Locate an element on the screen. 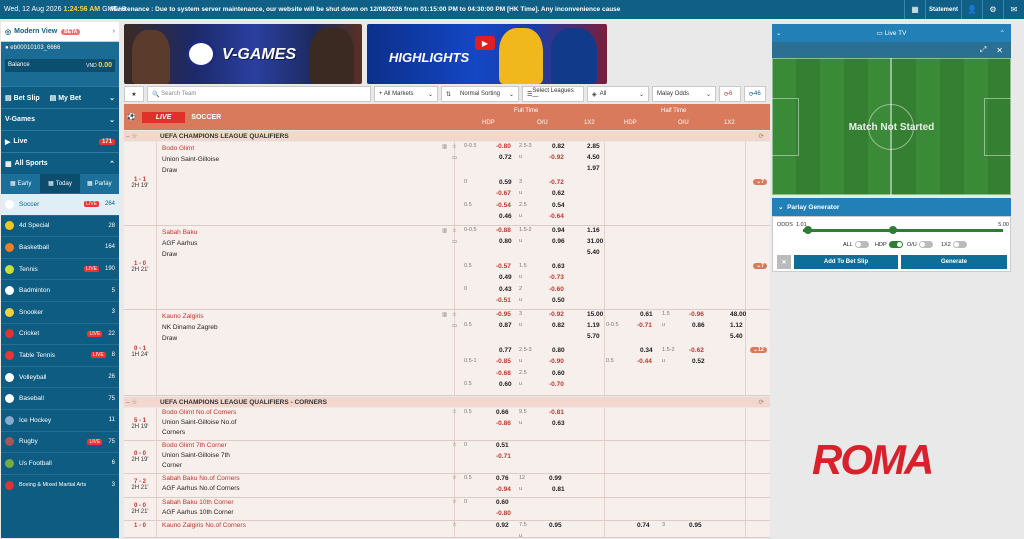 The height and width of the screenshot is (539, 1024). away-team: NK Dinamo Zagreb is located at coordinates (190, 327).